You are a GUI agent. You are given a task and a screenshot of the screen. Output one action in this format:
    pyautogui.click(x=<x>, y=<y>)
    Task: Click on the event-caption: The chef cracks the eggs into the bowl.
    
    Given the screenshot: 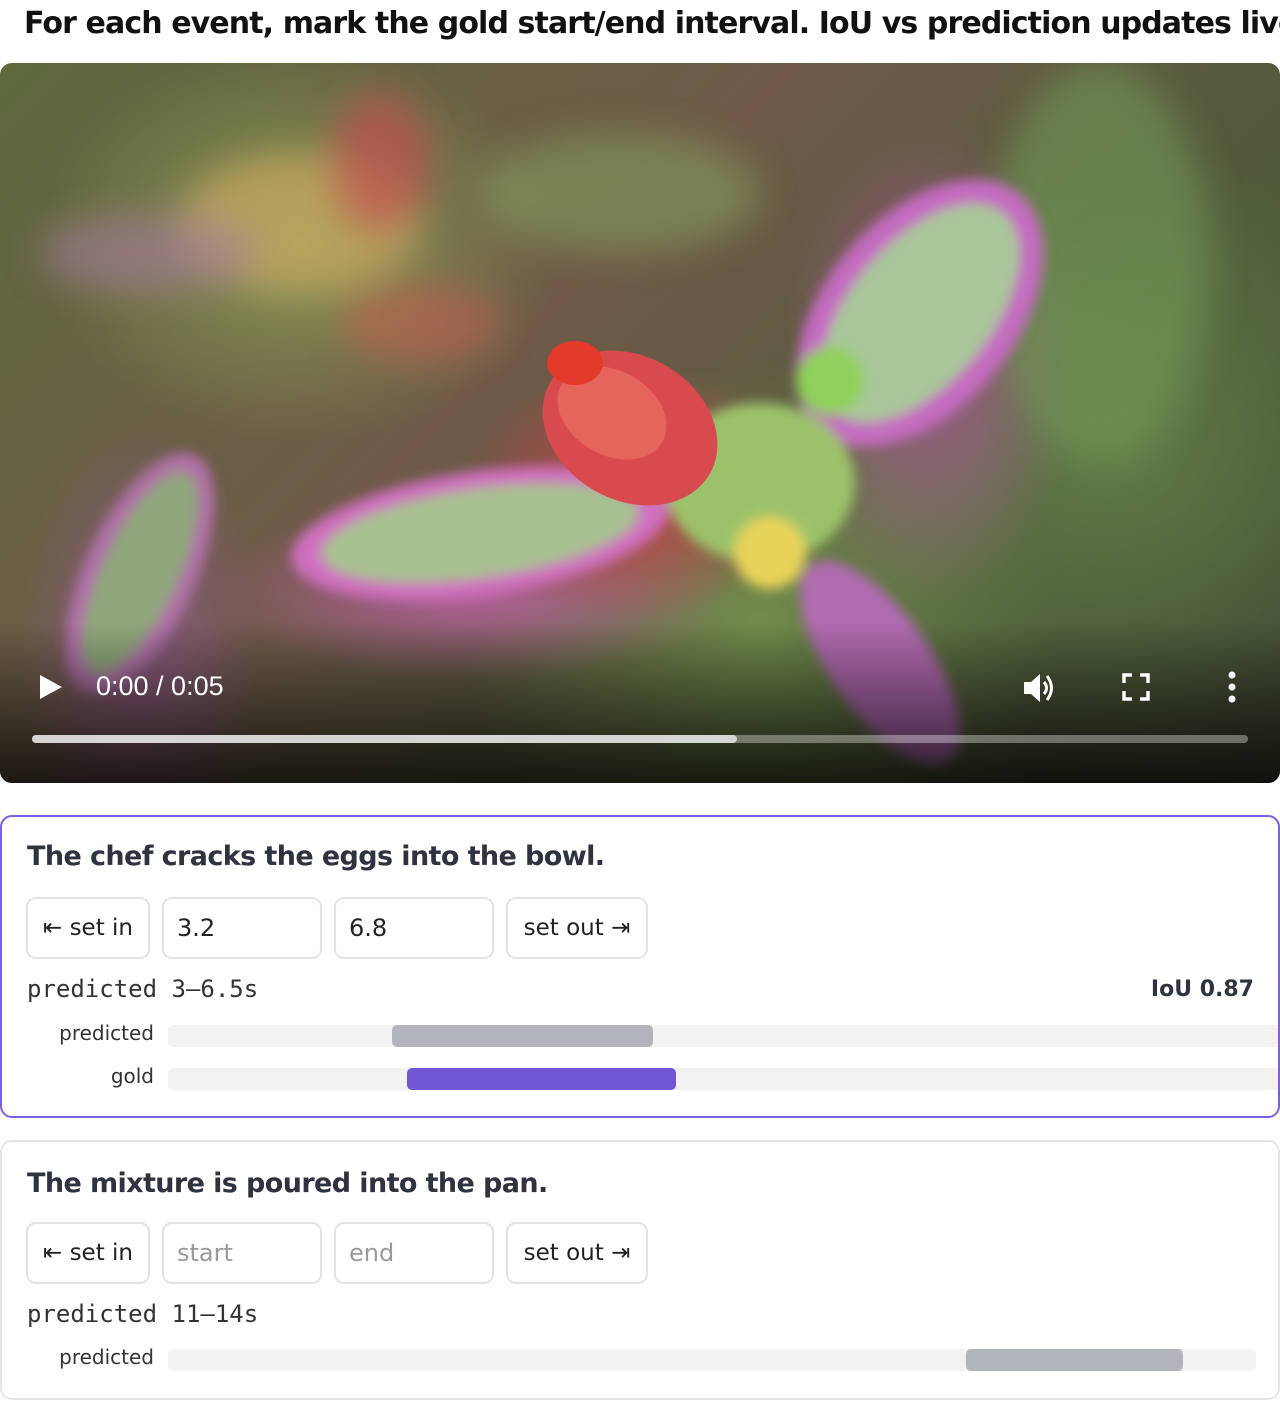 What is the action you would take?
    pyautogui.click(x=316, y=856)
    